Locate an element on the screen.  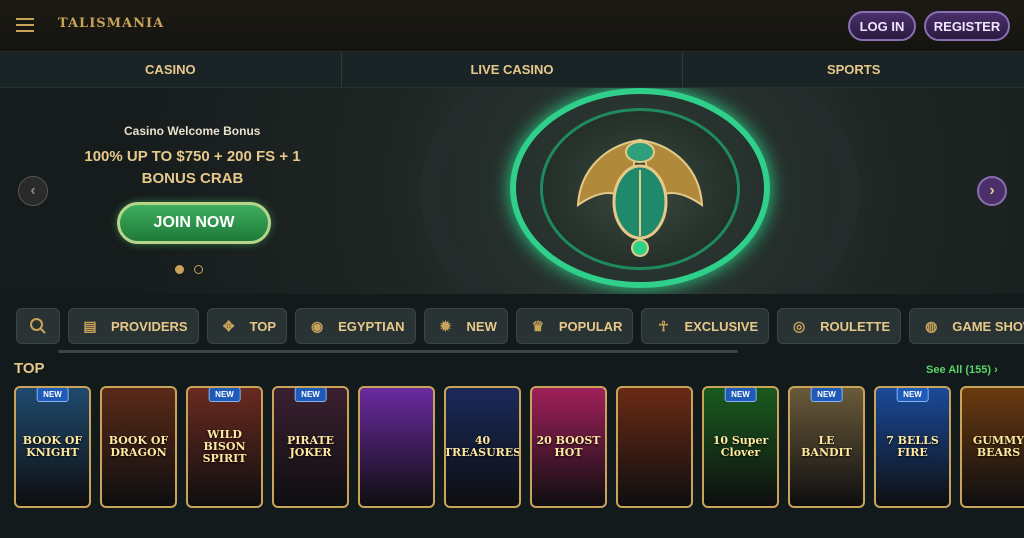
roulette-icon: ◎ is located at coordinates (799, 325).